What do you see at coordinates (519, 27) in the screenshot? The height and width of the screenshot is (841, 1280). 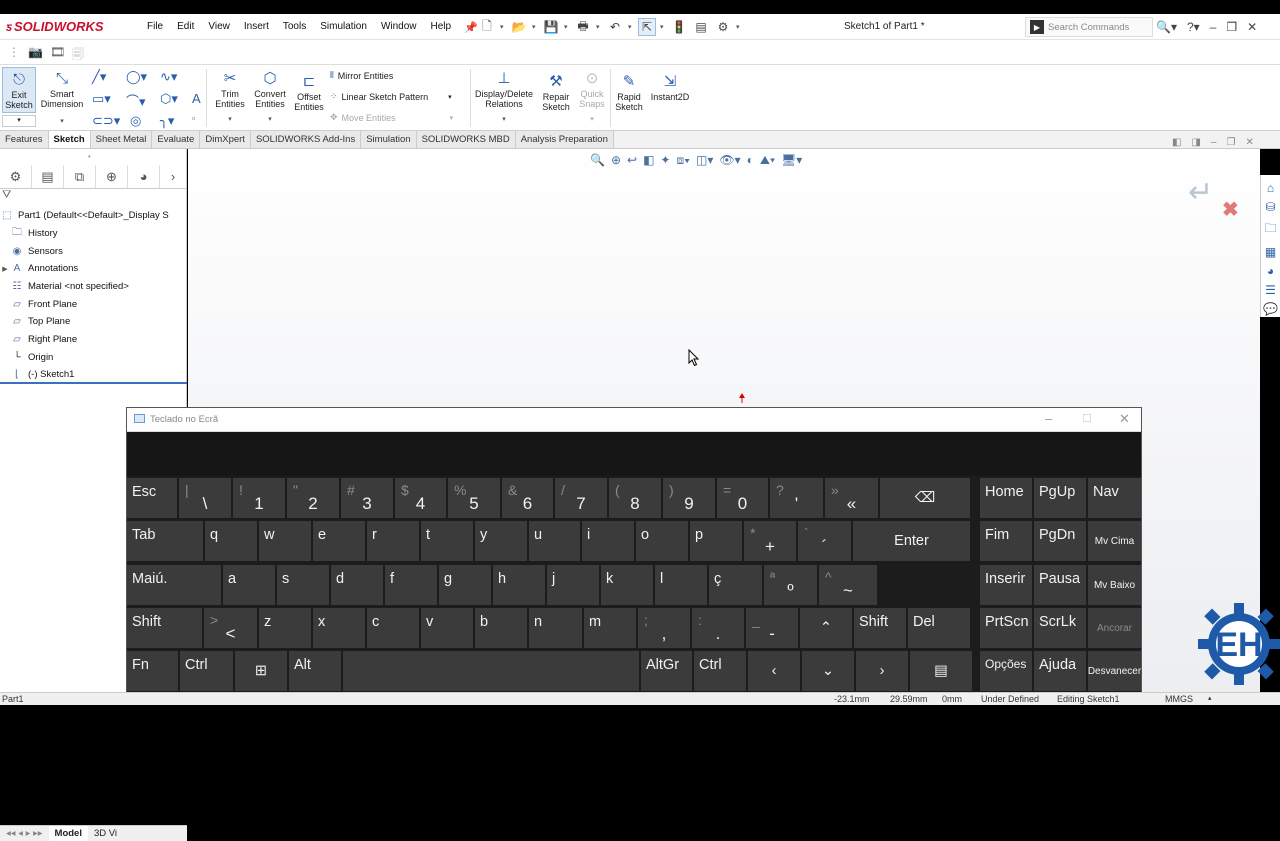 I see `open-folder-icon: 📂` at bounding box center [519, 27].